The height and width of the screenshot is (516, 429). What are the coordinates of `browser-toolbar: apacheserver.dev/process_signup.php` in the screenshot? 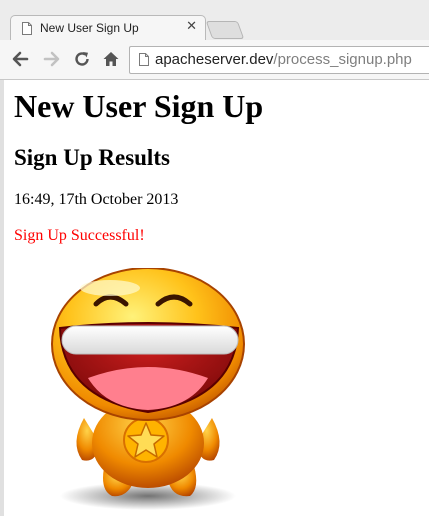 It's located at (214, 60).